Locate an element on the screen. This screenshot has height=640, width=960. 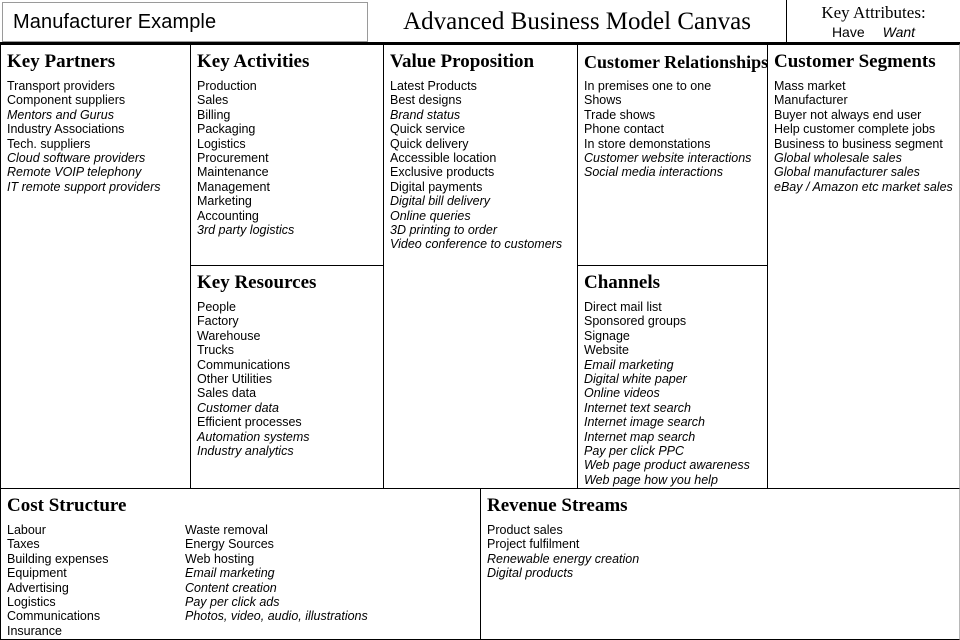
list-item: Energy Sources is located at coordinates (229, 544).